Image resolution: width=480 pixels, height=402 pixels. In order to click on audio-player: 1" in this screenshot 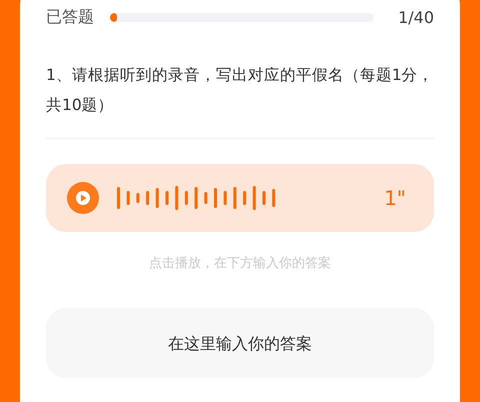, I will do `click(240, 198)`.